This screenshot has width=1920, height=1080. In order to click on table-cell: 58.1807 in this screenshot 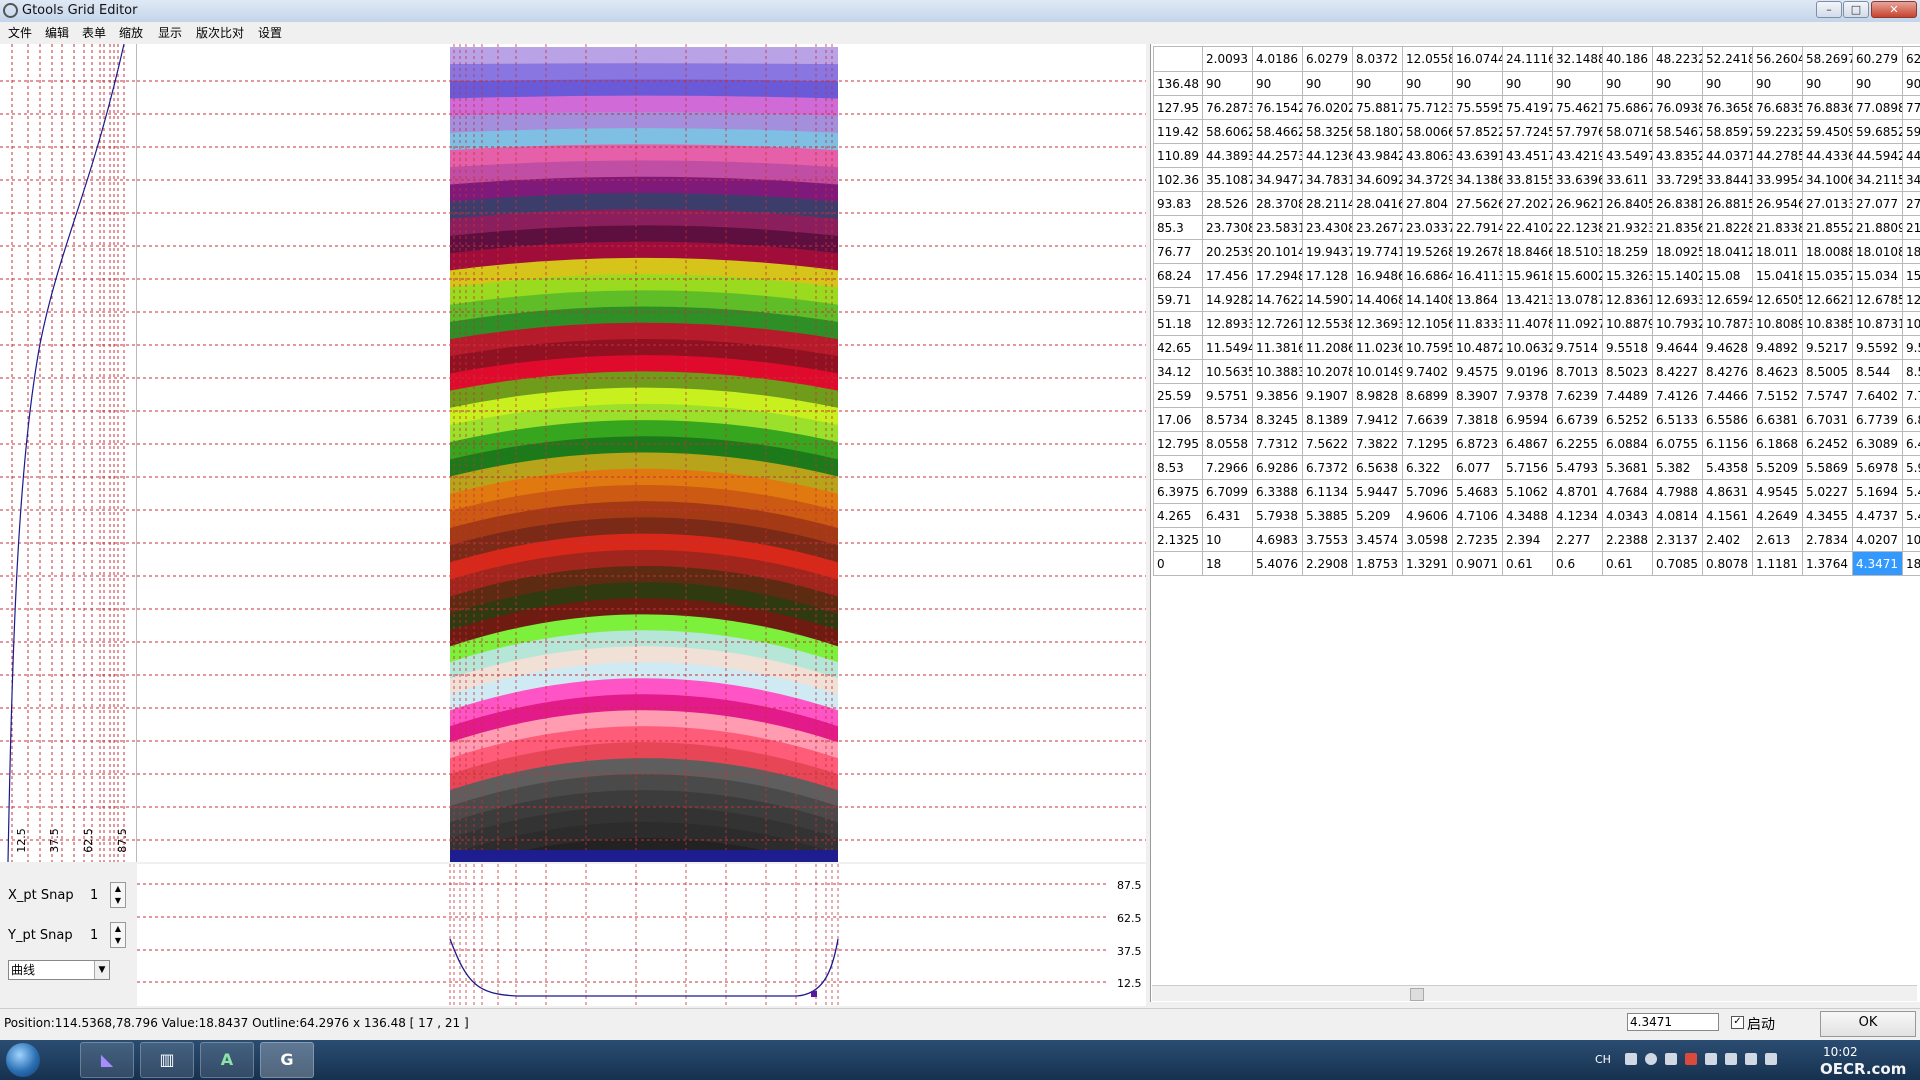, I will do `click(1377, 131)`.